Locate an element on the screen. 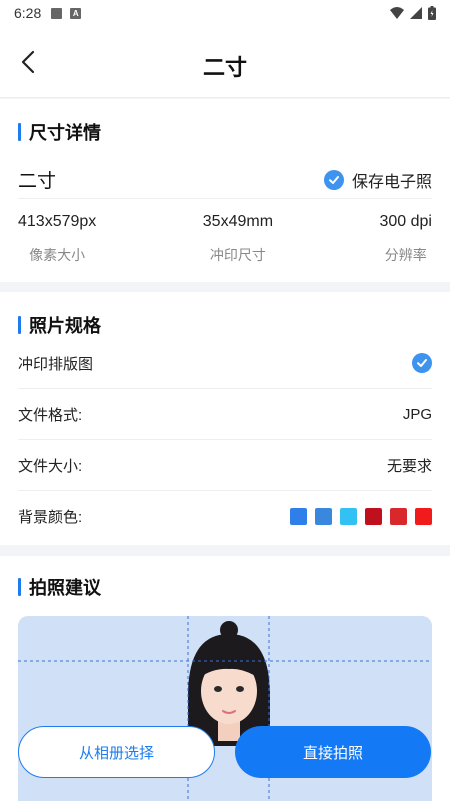 This screenshot has height=801, width=450. bg-color-row: 背景颜色: is located at coordinates (225, 516).